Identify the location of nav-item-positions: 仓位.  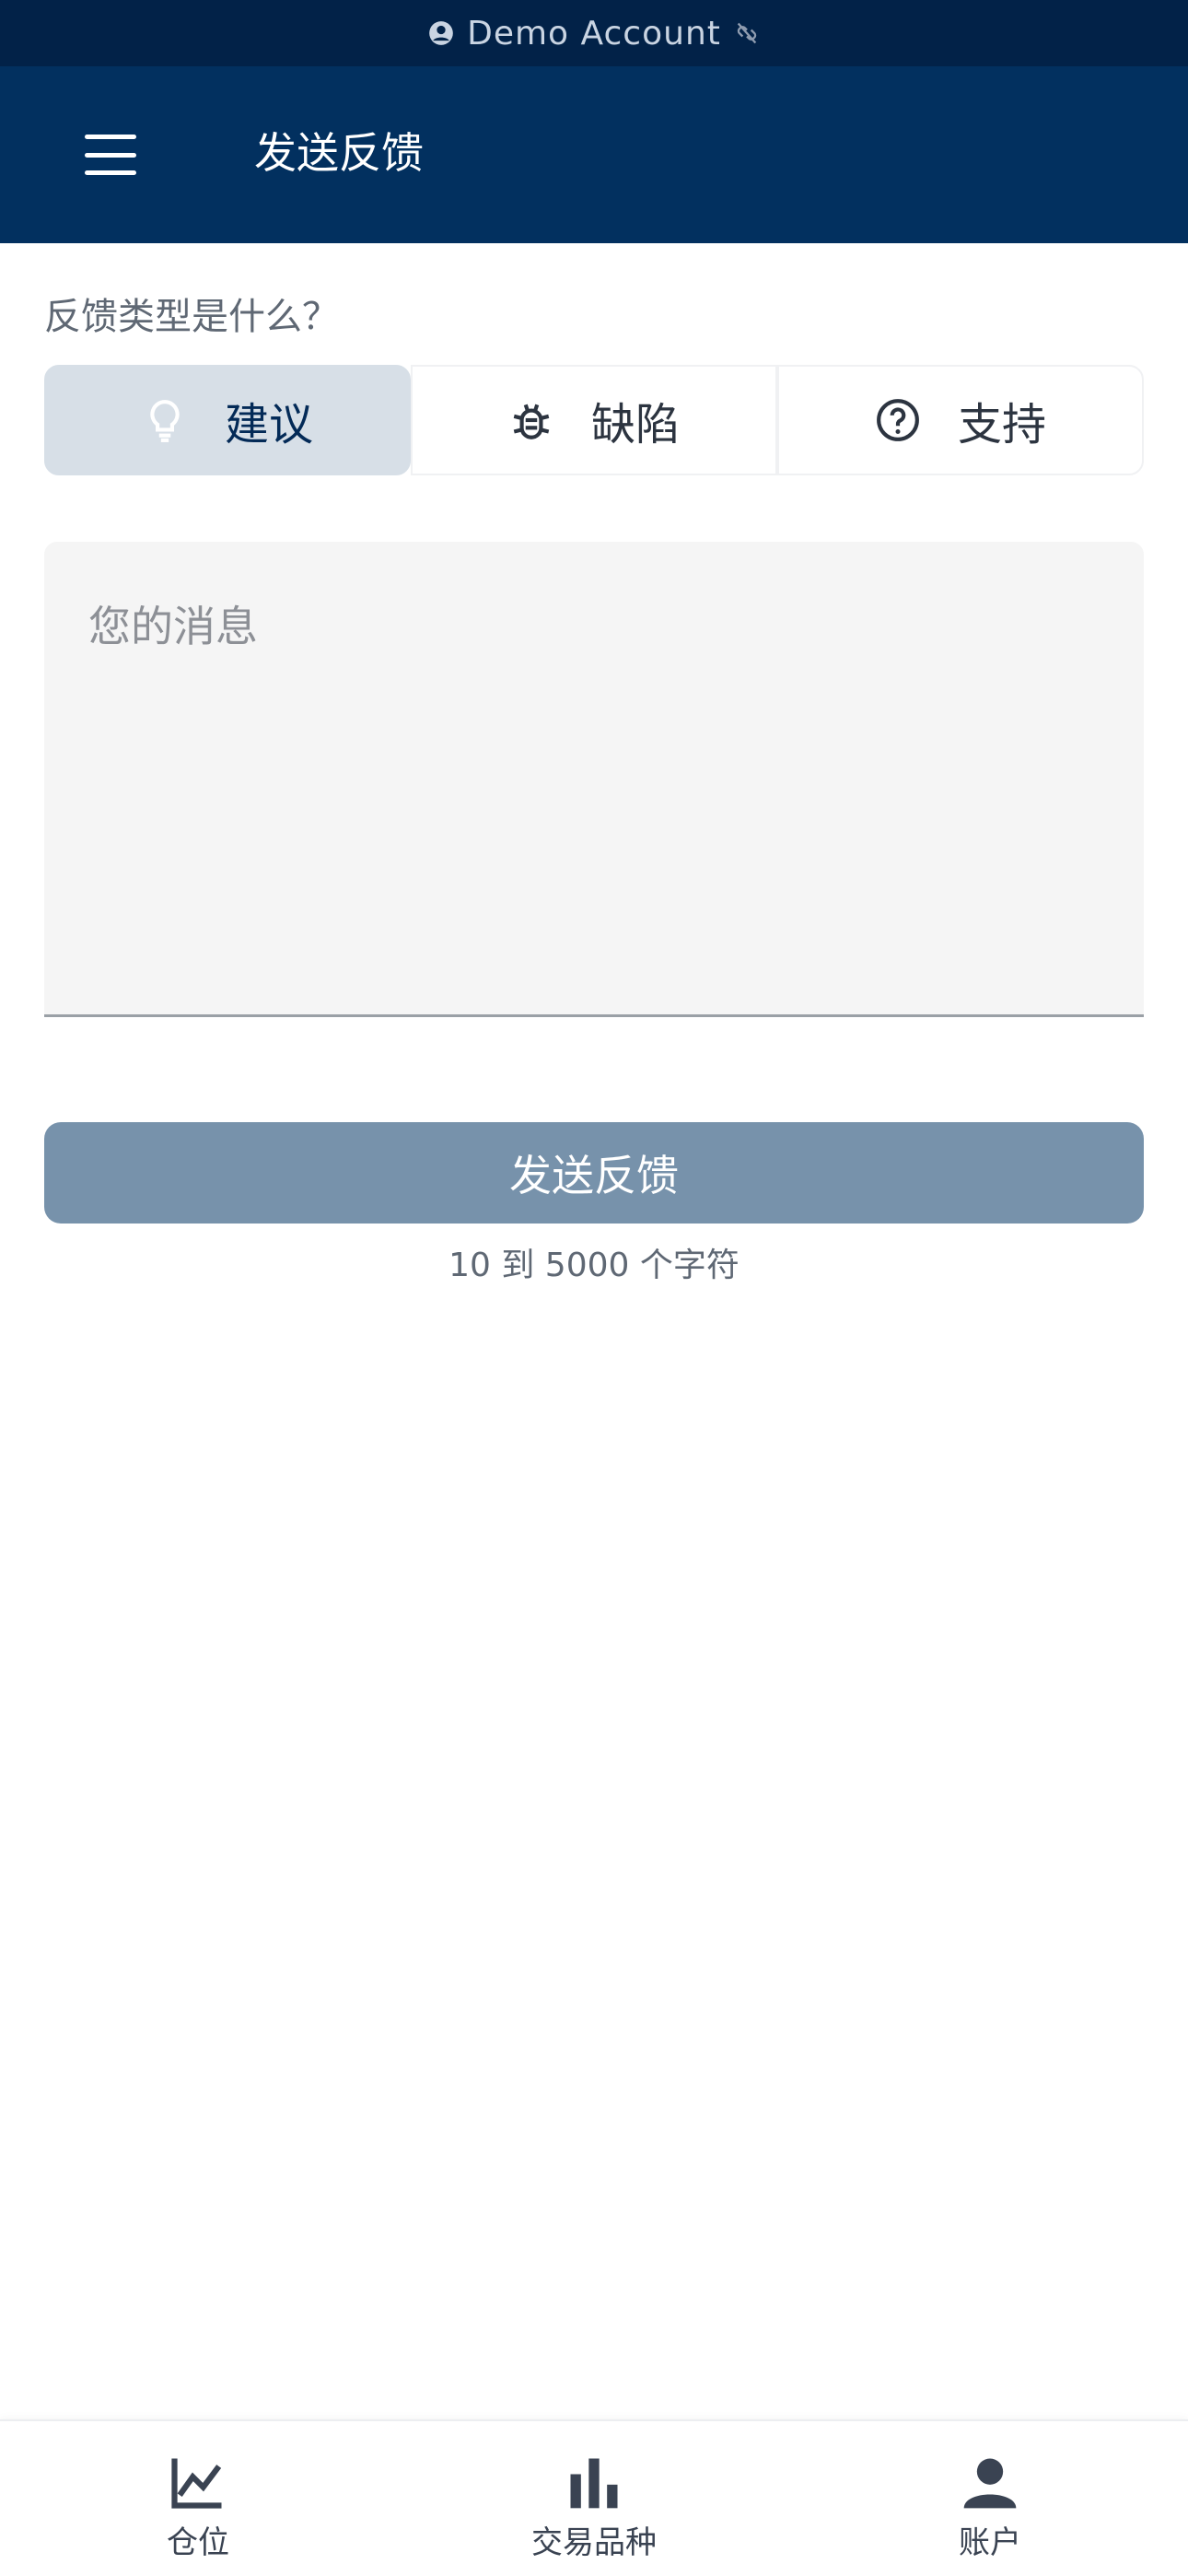
(198, 2498).